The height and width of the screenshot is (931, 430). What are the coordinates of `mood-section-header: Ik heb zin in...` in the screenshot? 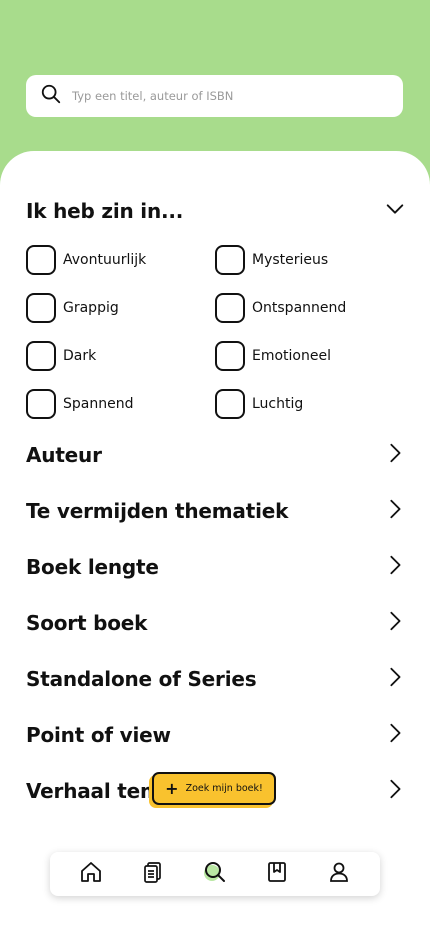 It's located at (216, 211).